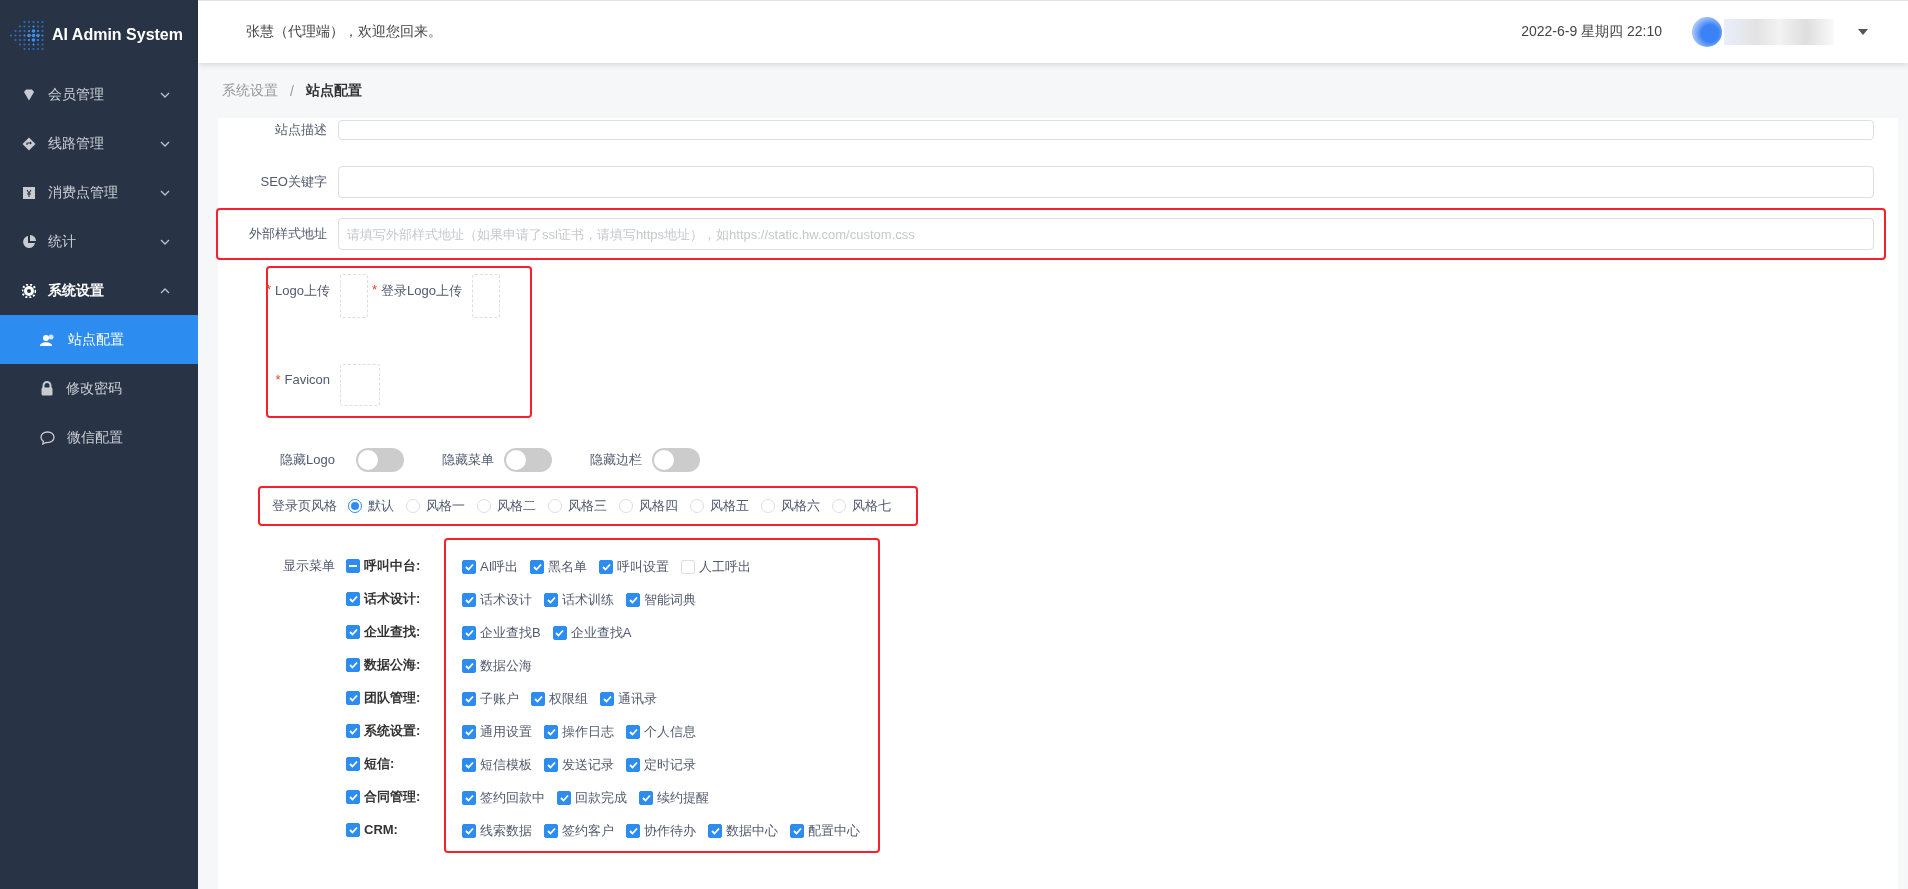  Describe the element at coordinates (588, 599) in the screenshot. I see `checkbox-label: 话术训练` at that location.